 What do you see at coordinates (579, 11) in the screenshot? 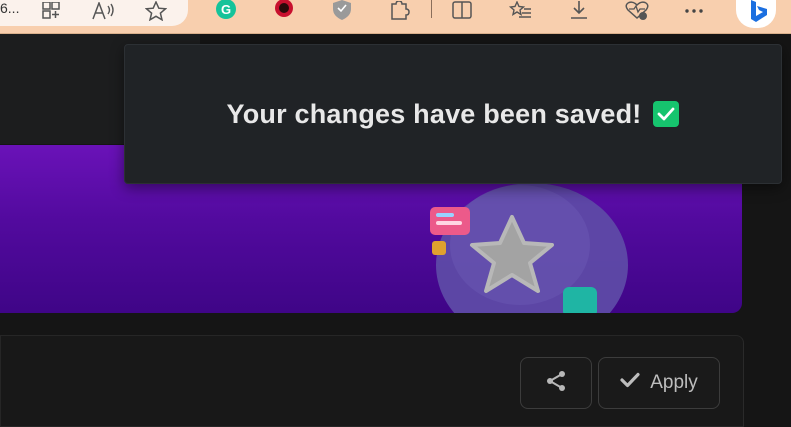
I see `download-icon` at bounding box center [579, 11].